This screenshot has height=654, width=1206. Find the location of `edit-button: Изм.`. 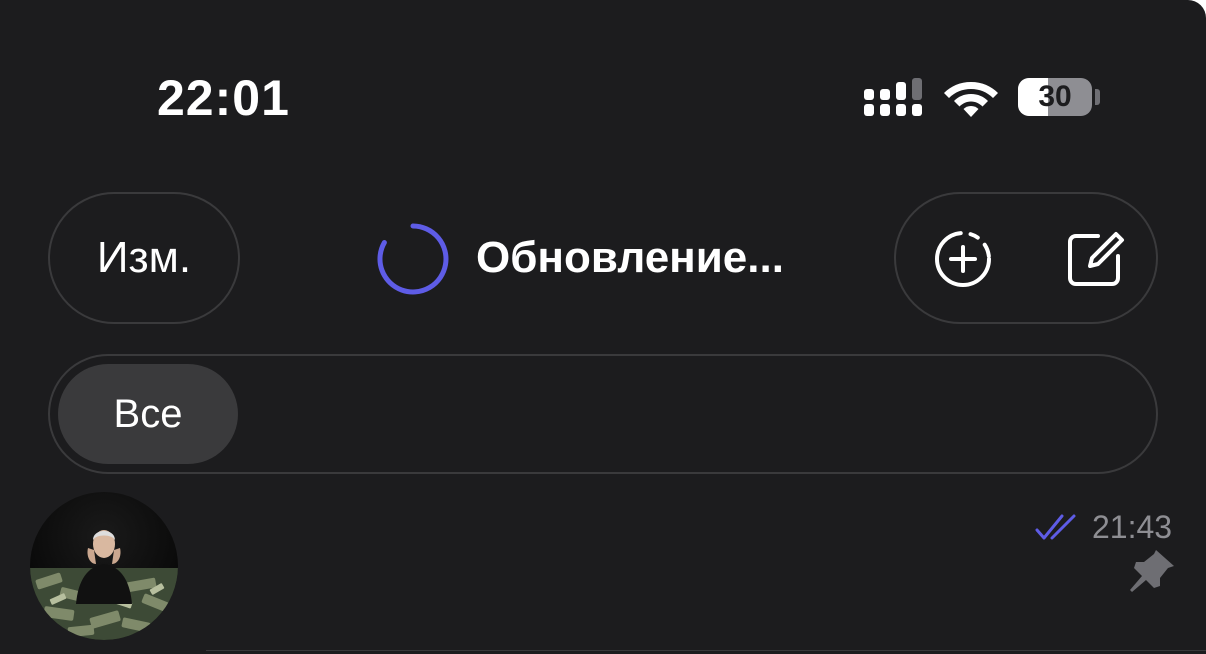

edit-button: Изм. is located at coordinates (144, 258).